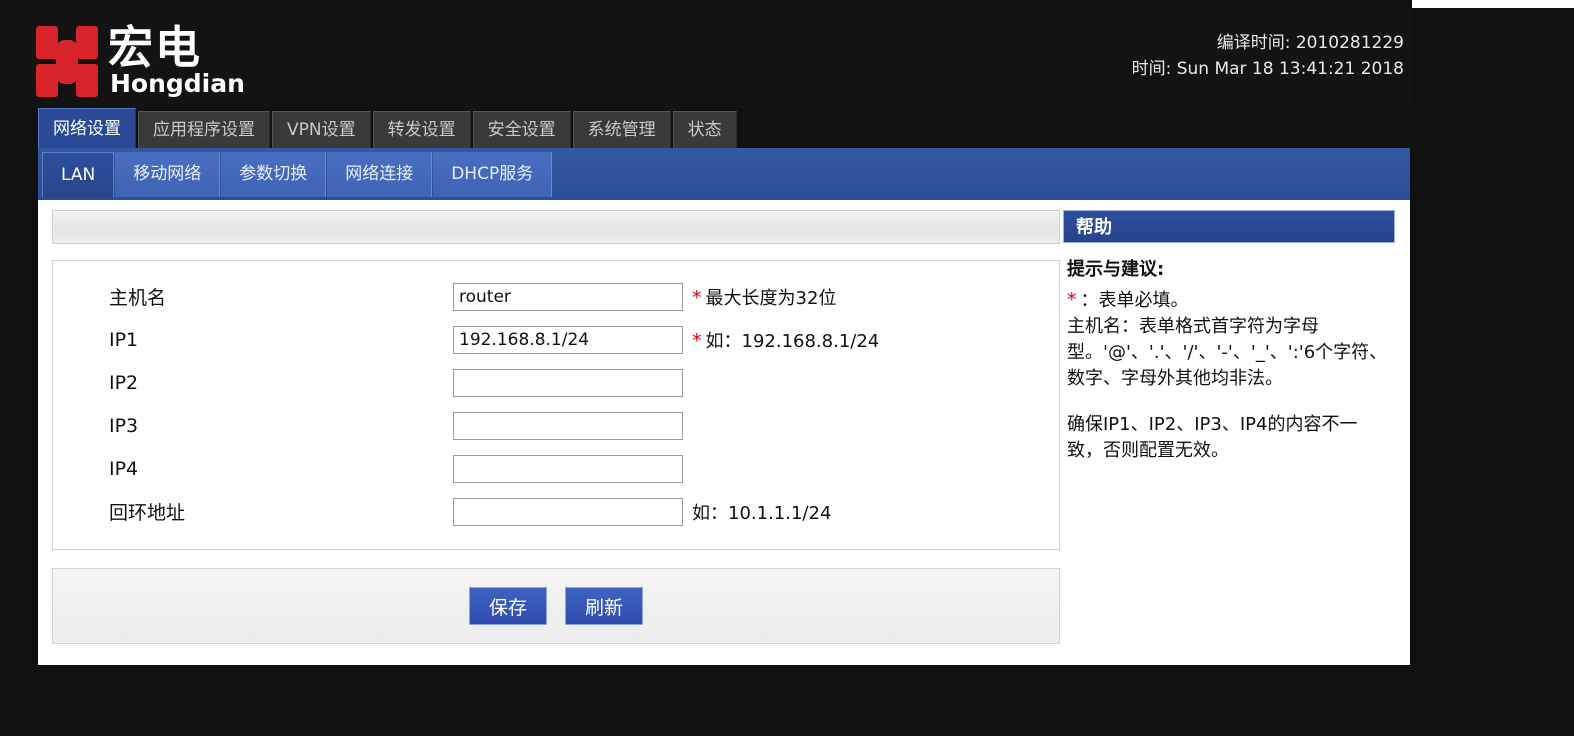 The image size is (1574, 736). I want to click on form-row-loopback: 回环地址 如：10.1.1.1/24, so click(556, 511).